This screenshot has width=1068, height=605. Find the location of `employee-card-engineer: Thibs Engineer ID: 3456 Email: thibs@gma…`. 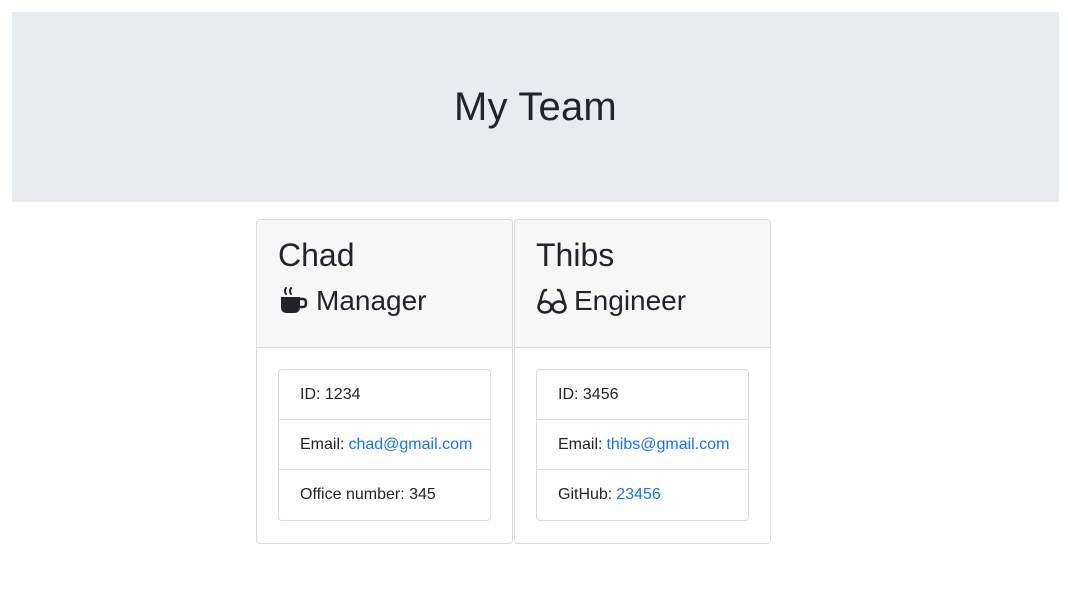

employee-card-engineer: Thibs Engineer ID: 3456 Email: thibs@gma… is located at coordinates (642, 381).